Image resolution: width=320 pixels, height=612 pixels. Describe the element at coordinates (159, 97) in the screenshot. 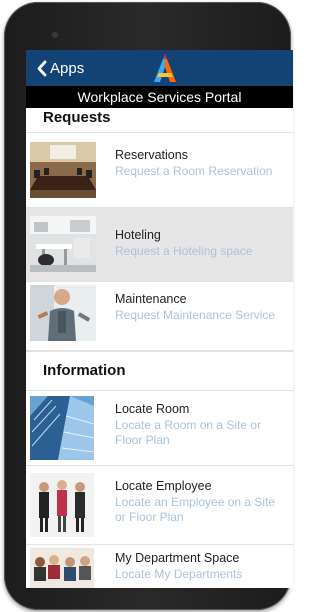

I see `portal-title: Workplace Services Portal` at that location.